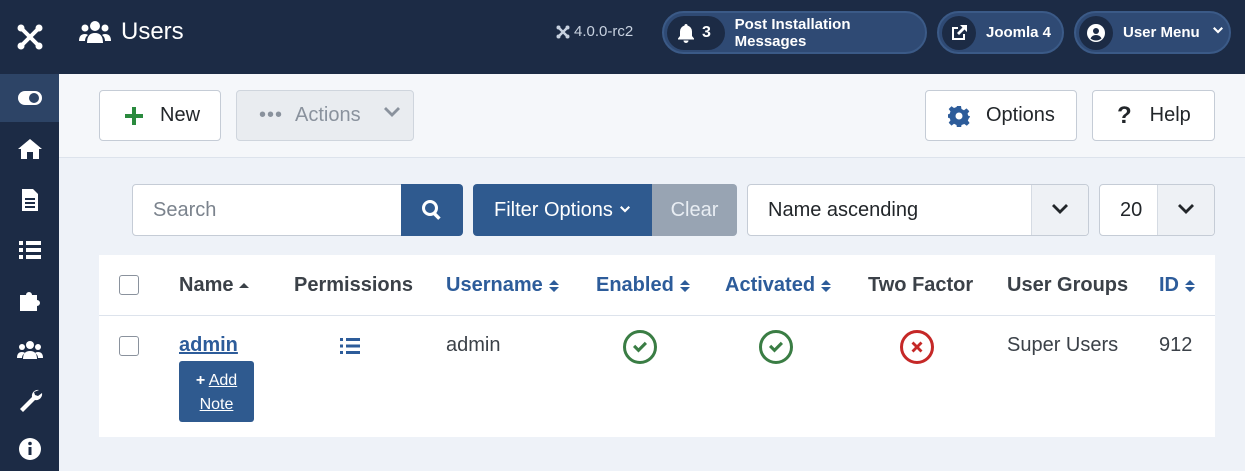 This screenshot has width=1245, height=471. I want to click on gear-icon, so click(959, 116).